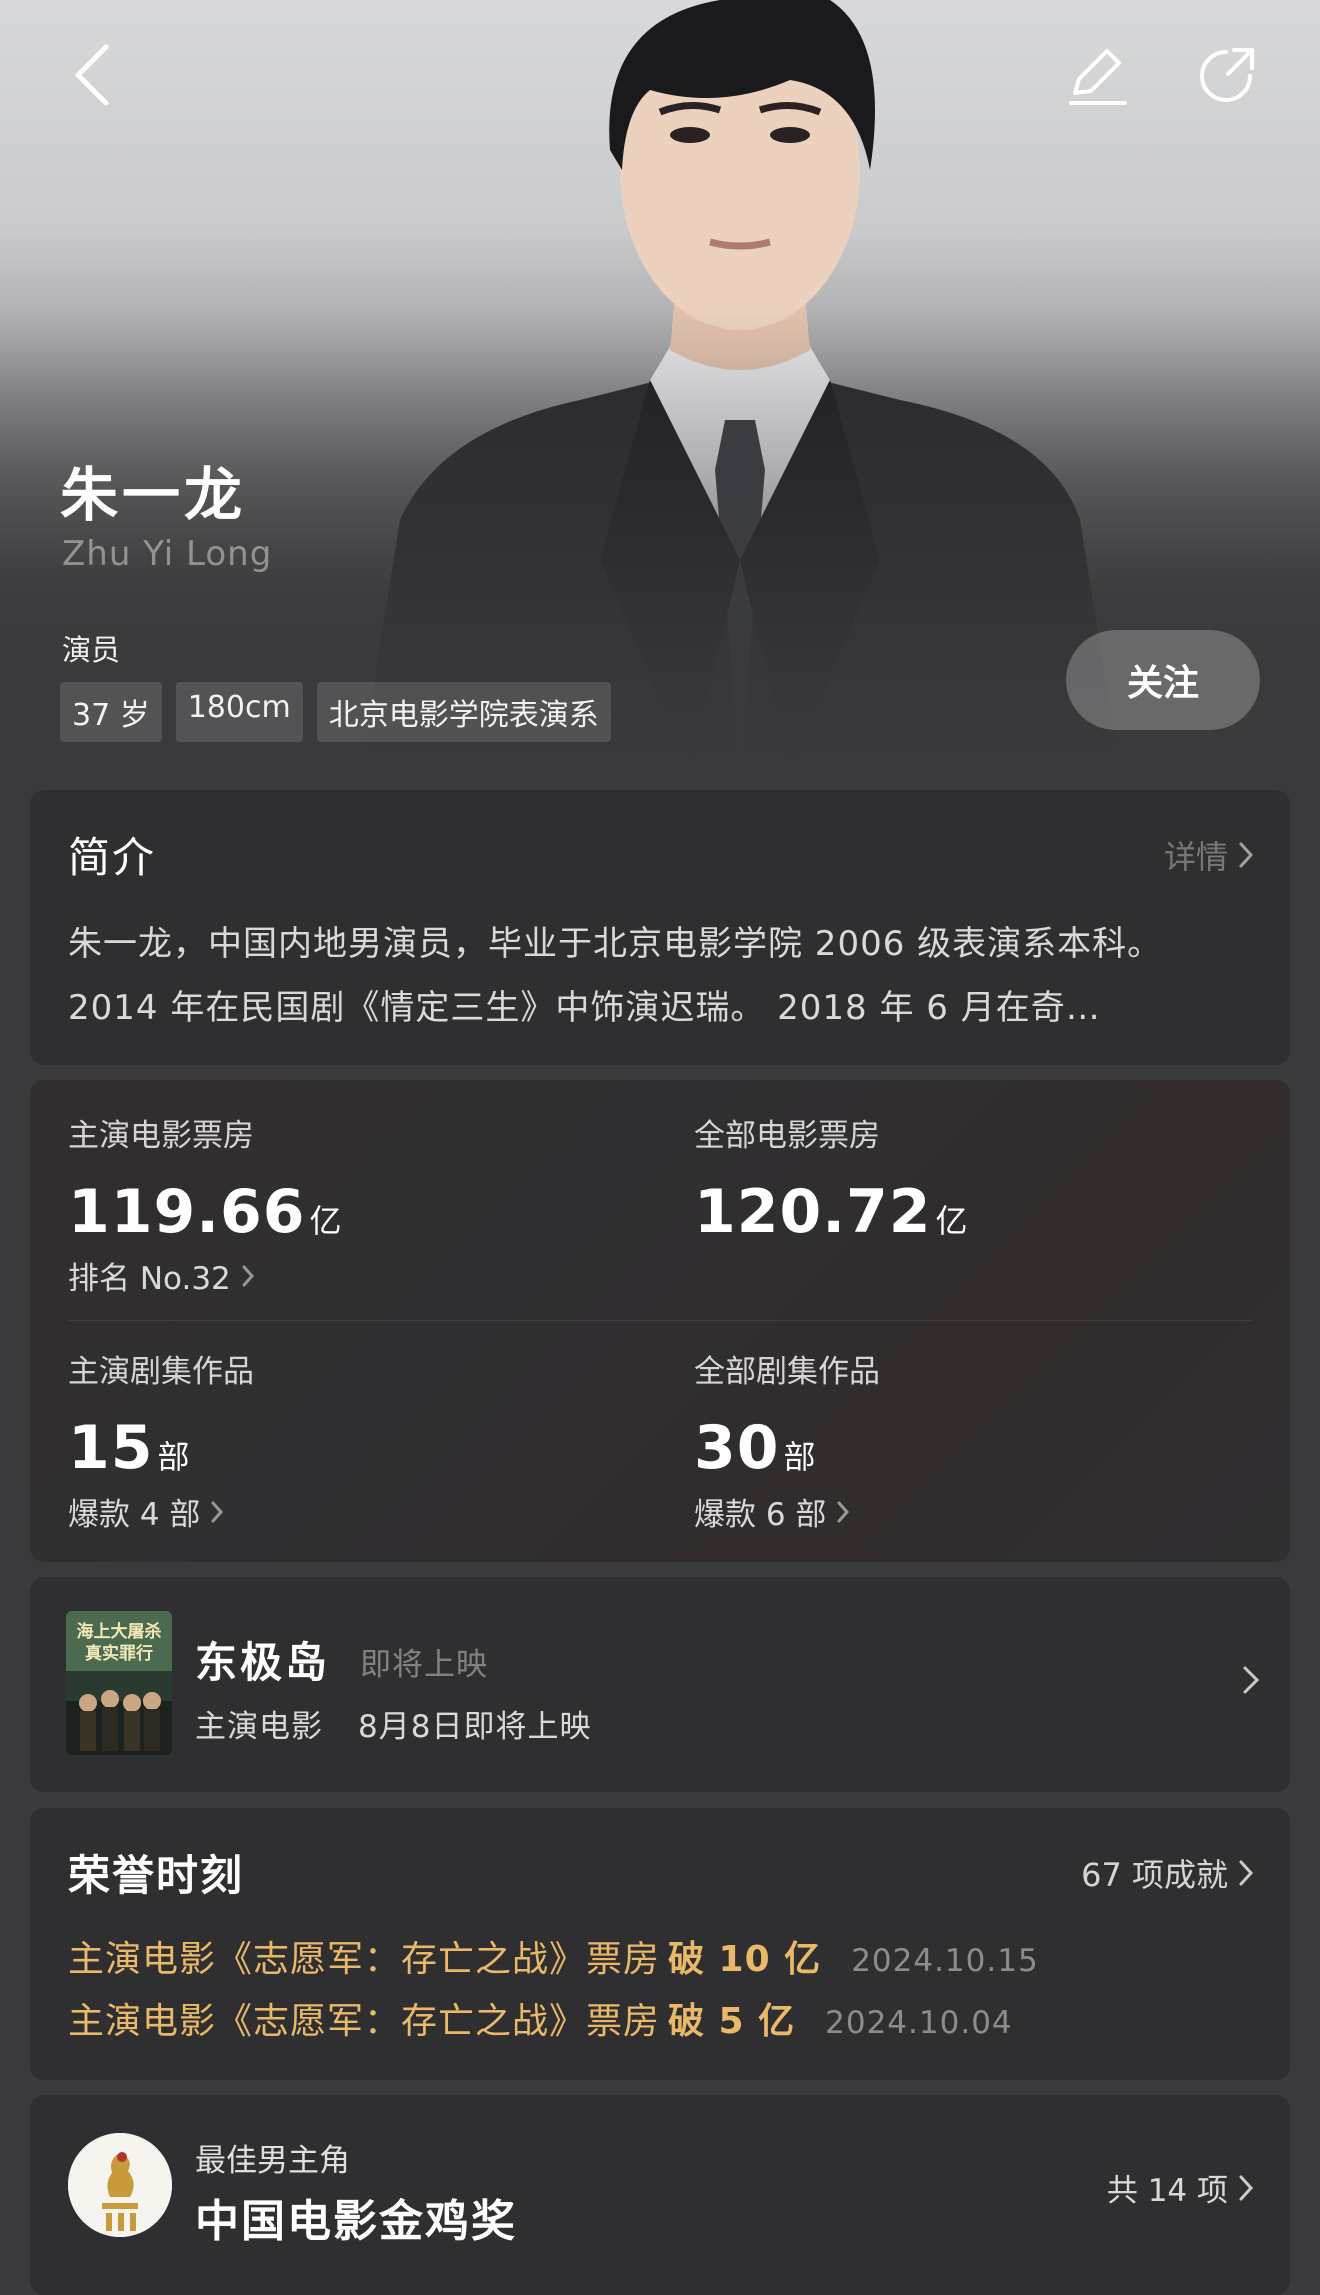 Image resolution: width=1320 pixels, height=2295 pixels. Describe the element at coordinates (187, 1212) in the screenshot. I see `stat-value: 119.66` at that location.